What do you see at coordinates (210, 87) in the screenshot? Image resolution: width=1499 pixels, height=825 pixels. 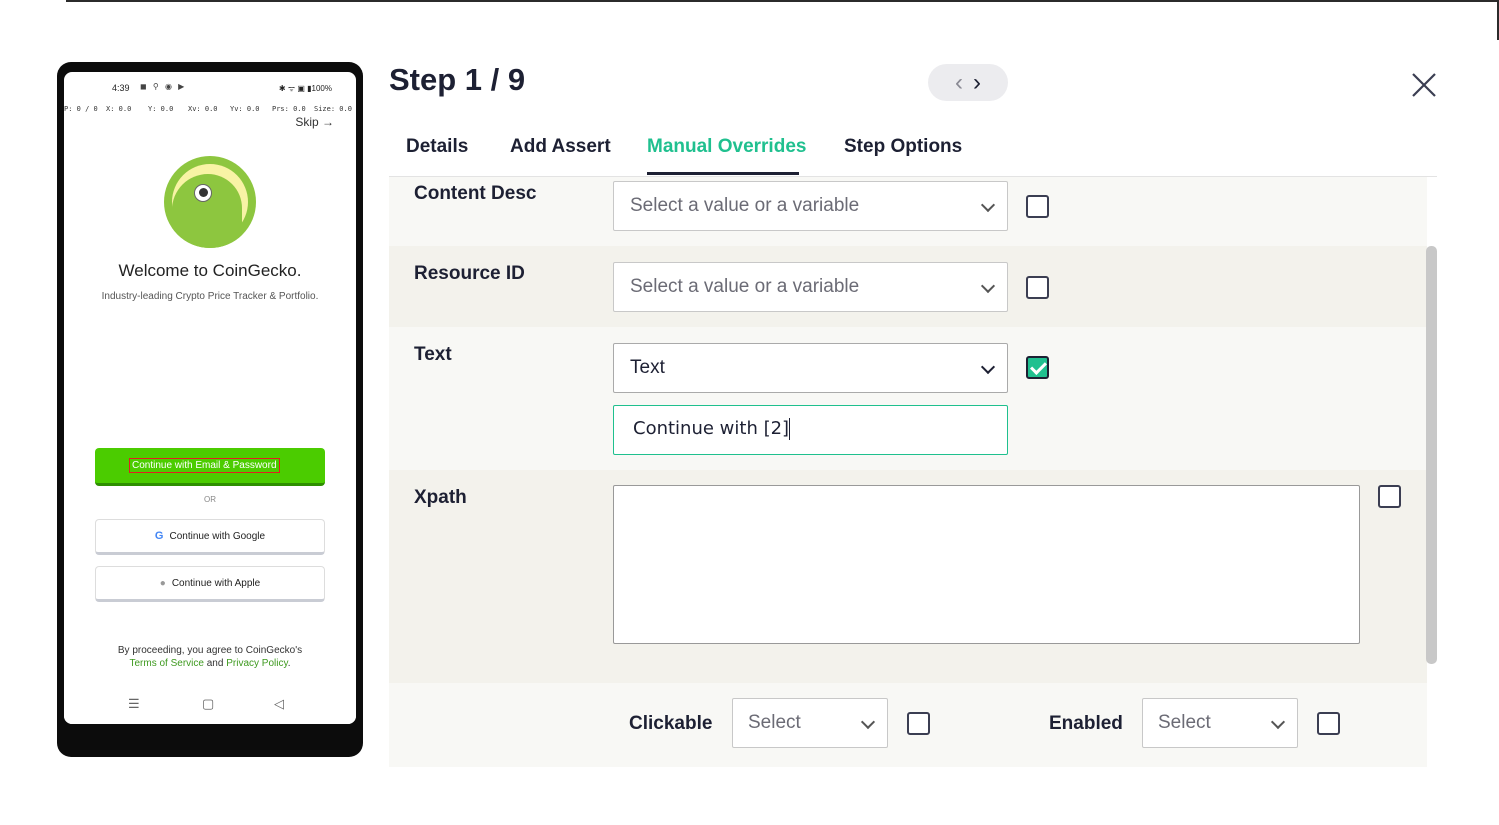 I see `device-status-bar: 4:39 ◼ ⚲ ◉ ▶ ✱ ᯤ ▣ ▮100%` at bounding box center [210, 87].